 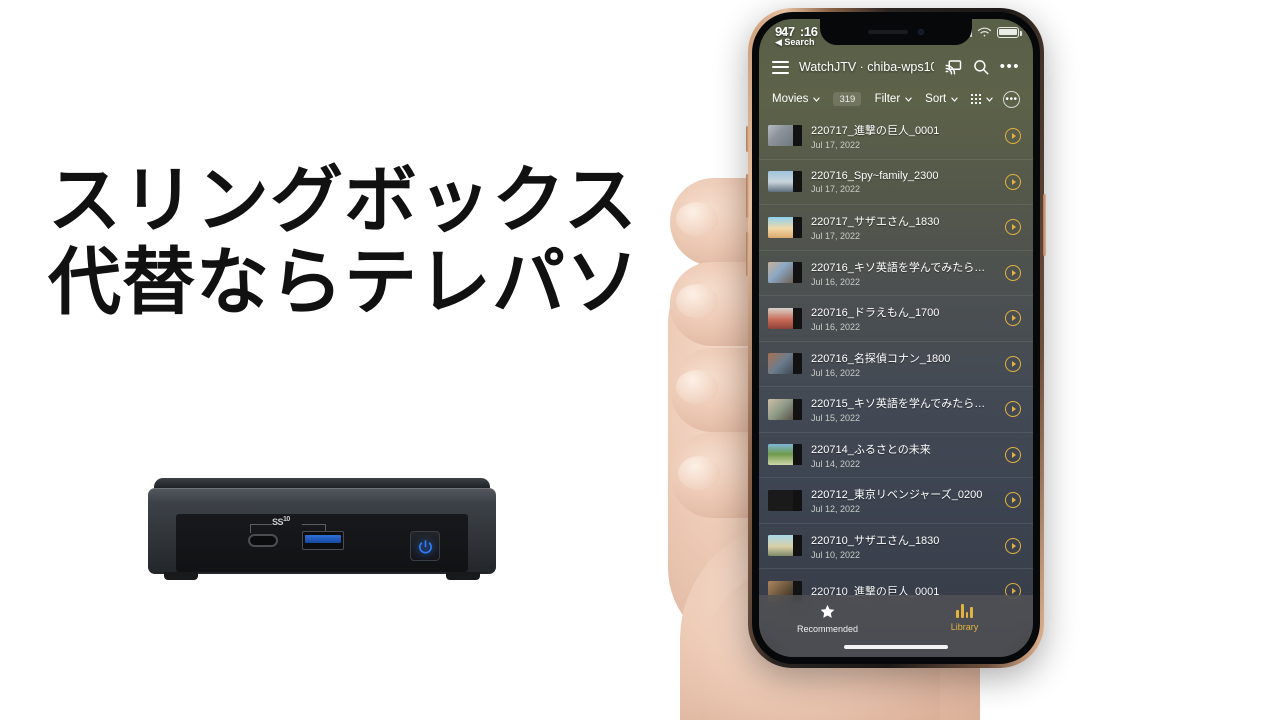 What do you see at coordinates (827, 611) in the screenshot?
I see `star-icon` at bounding box center [827, 611].